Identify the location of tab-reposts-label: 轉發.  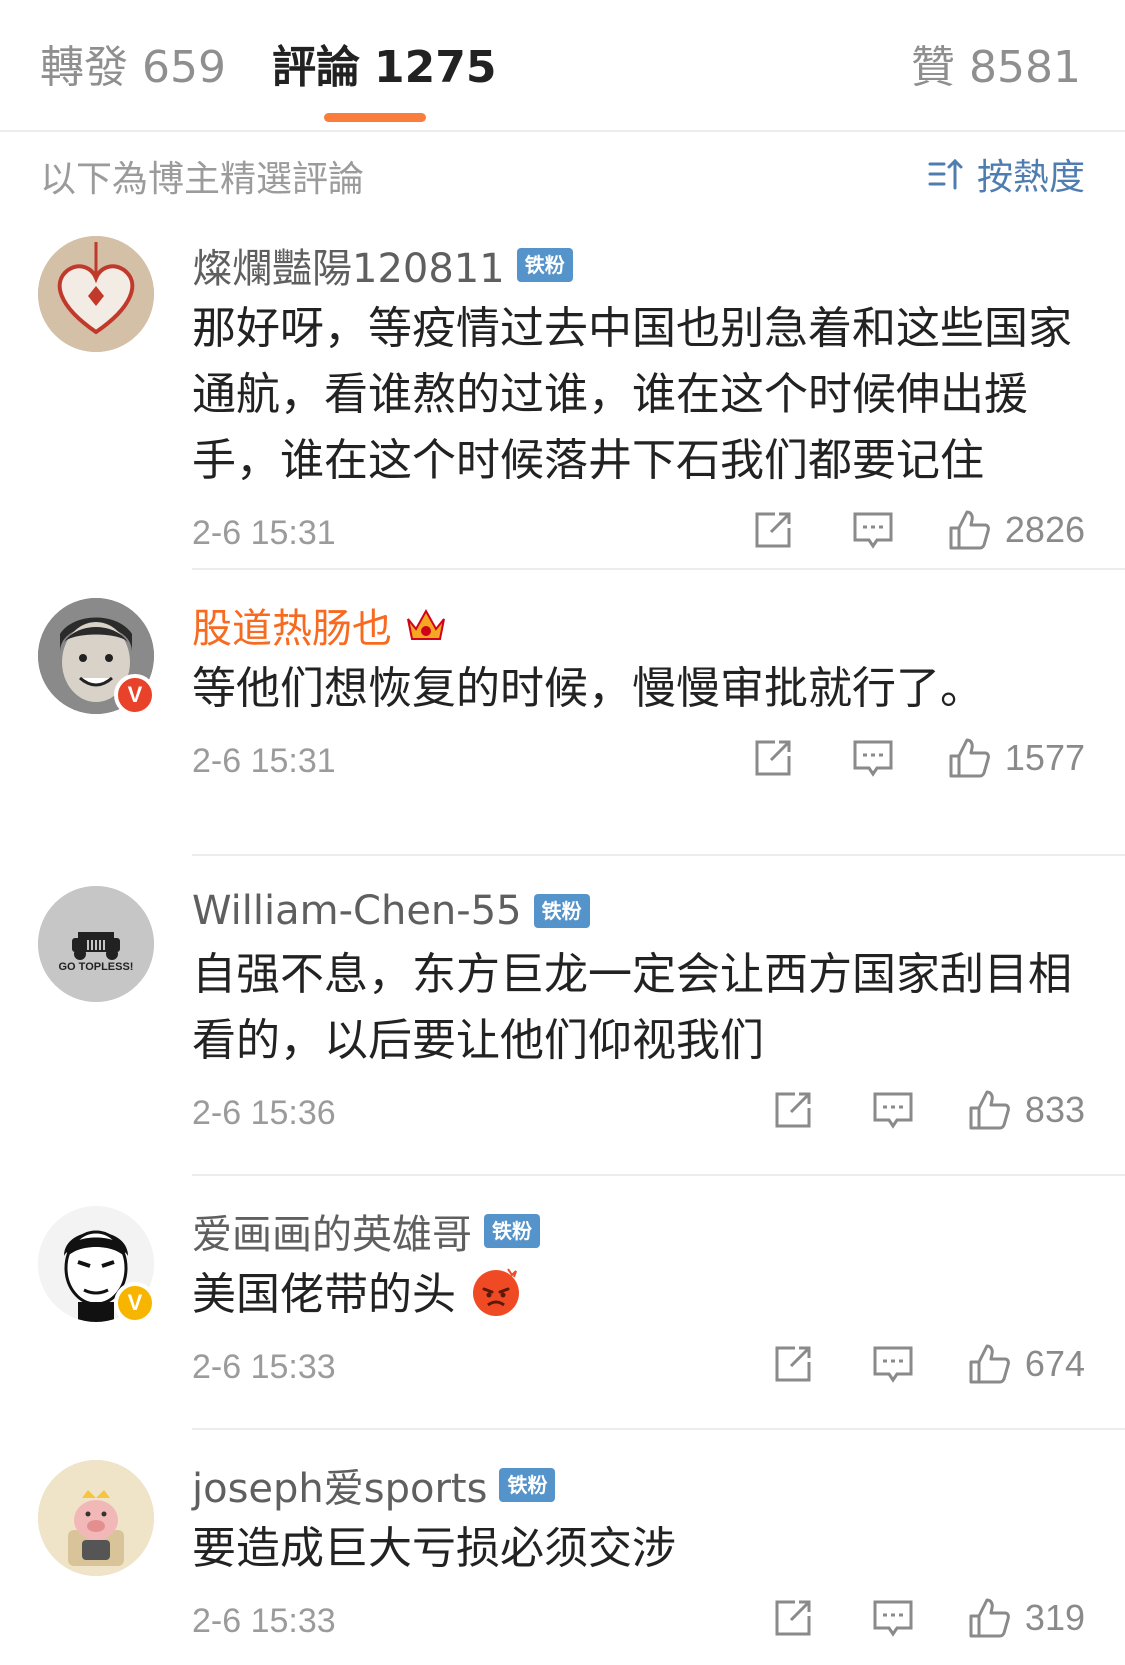
(84, 67).